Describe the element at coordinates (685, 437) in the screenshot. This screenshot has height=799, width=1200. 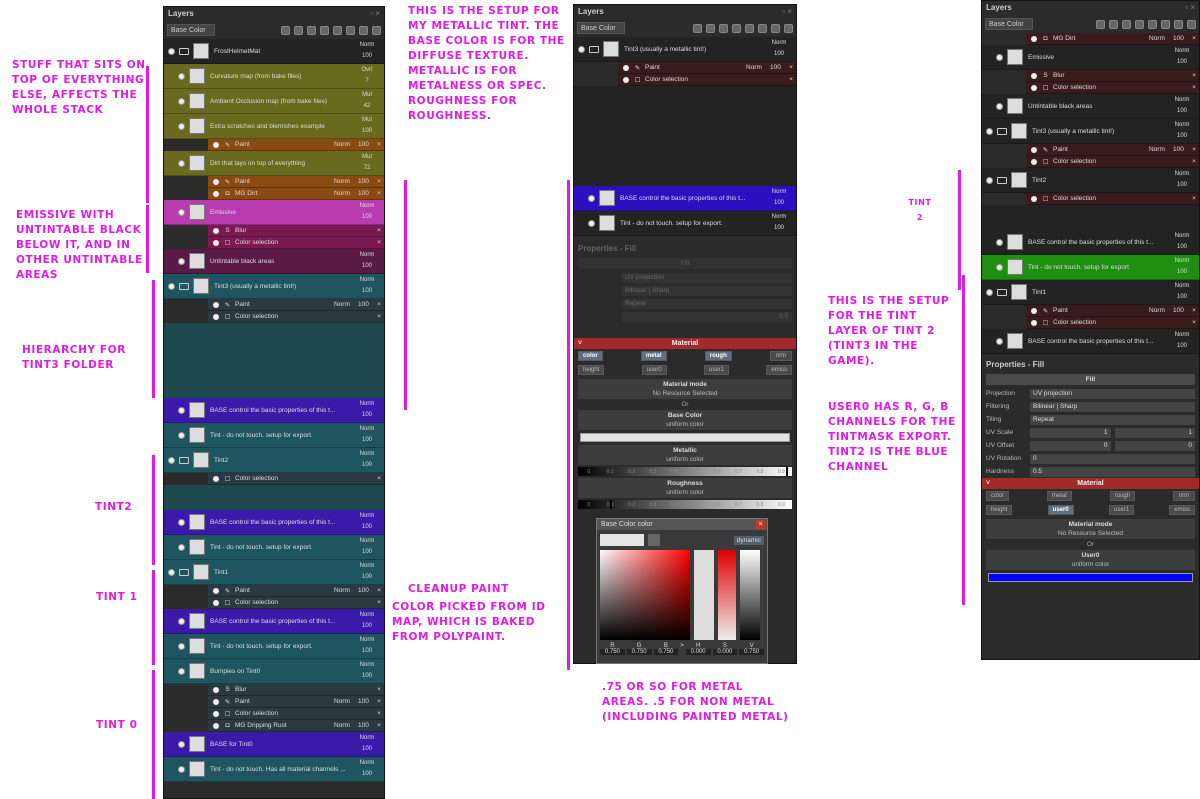
I see `base-color-swatch` at that location.